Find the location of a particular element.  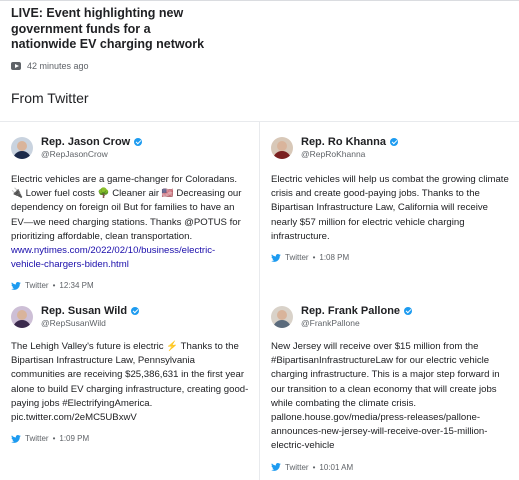

tweet-footer: Twitter • 10:01 AM is located at coordinates (391, 467).